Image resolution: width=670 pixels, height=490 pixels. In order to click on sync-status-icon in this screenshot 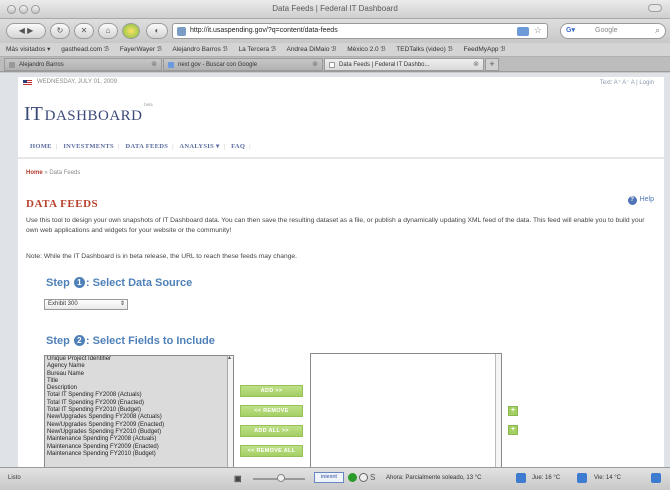, I will do `click(363, 477)`.